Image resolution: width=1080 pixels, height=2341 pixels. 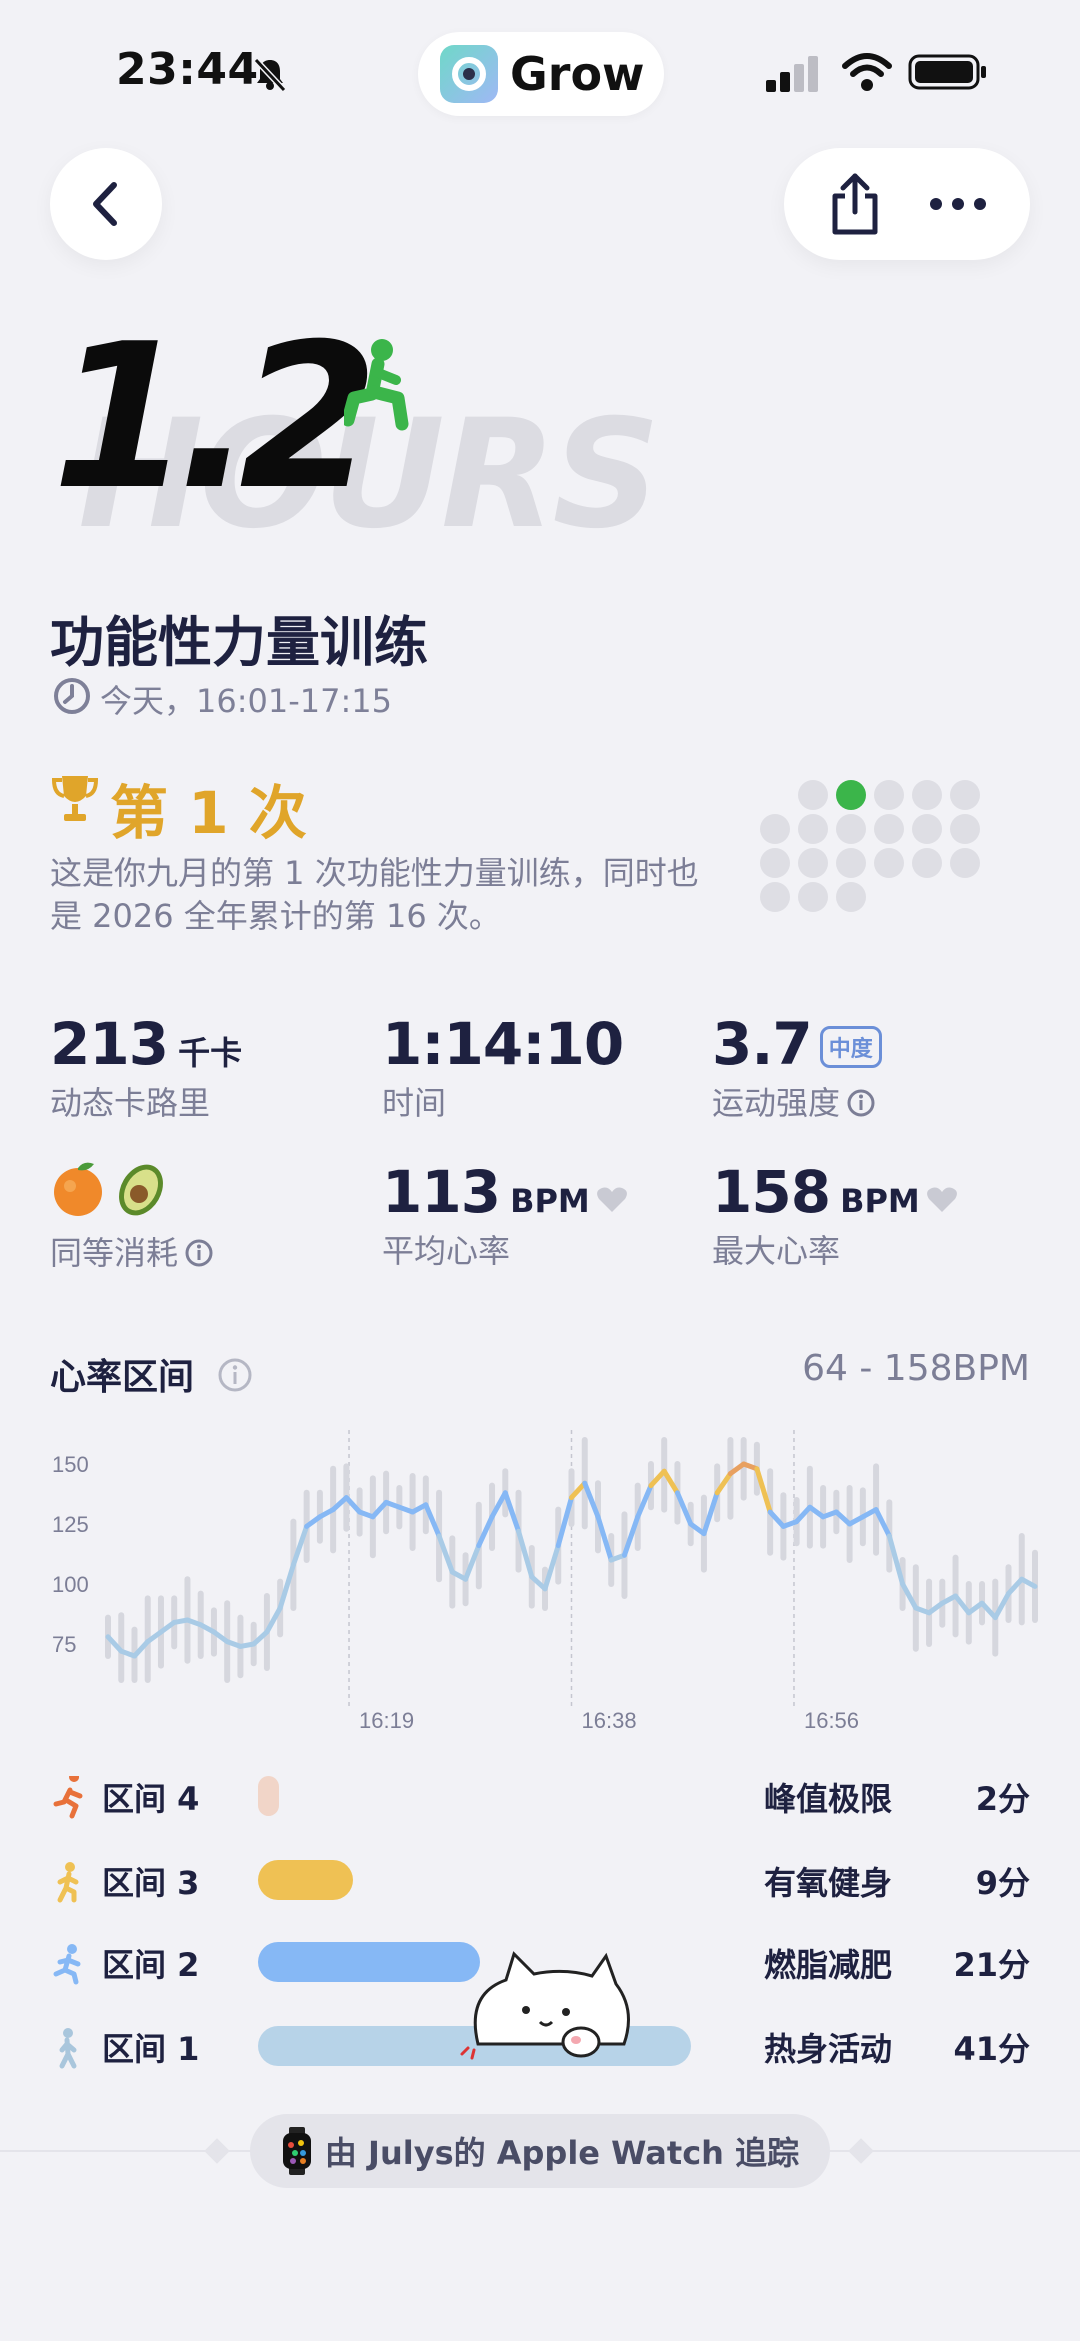 I want to click on hr-zones-title: 心率区间, so click(x=151, y=1374).